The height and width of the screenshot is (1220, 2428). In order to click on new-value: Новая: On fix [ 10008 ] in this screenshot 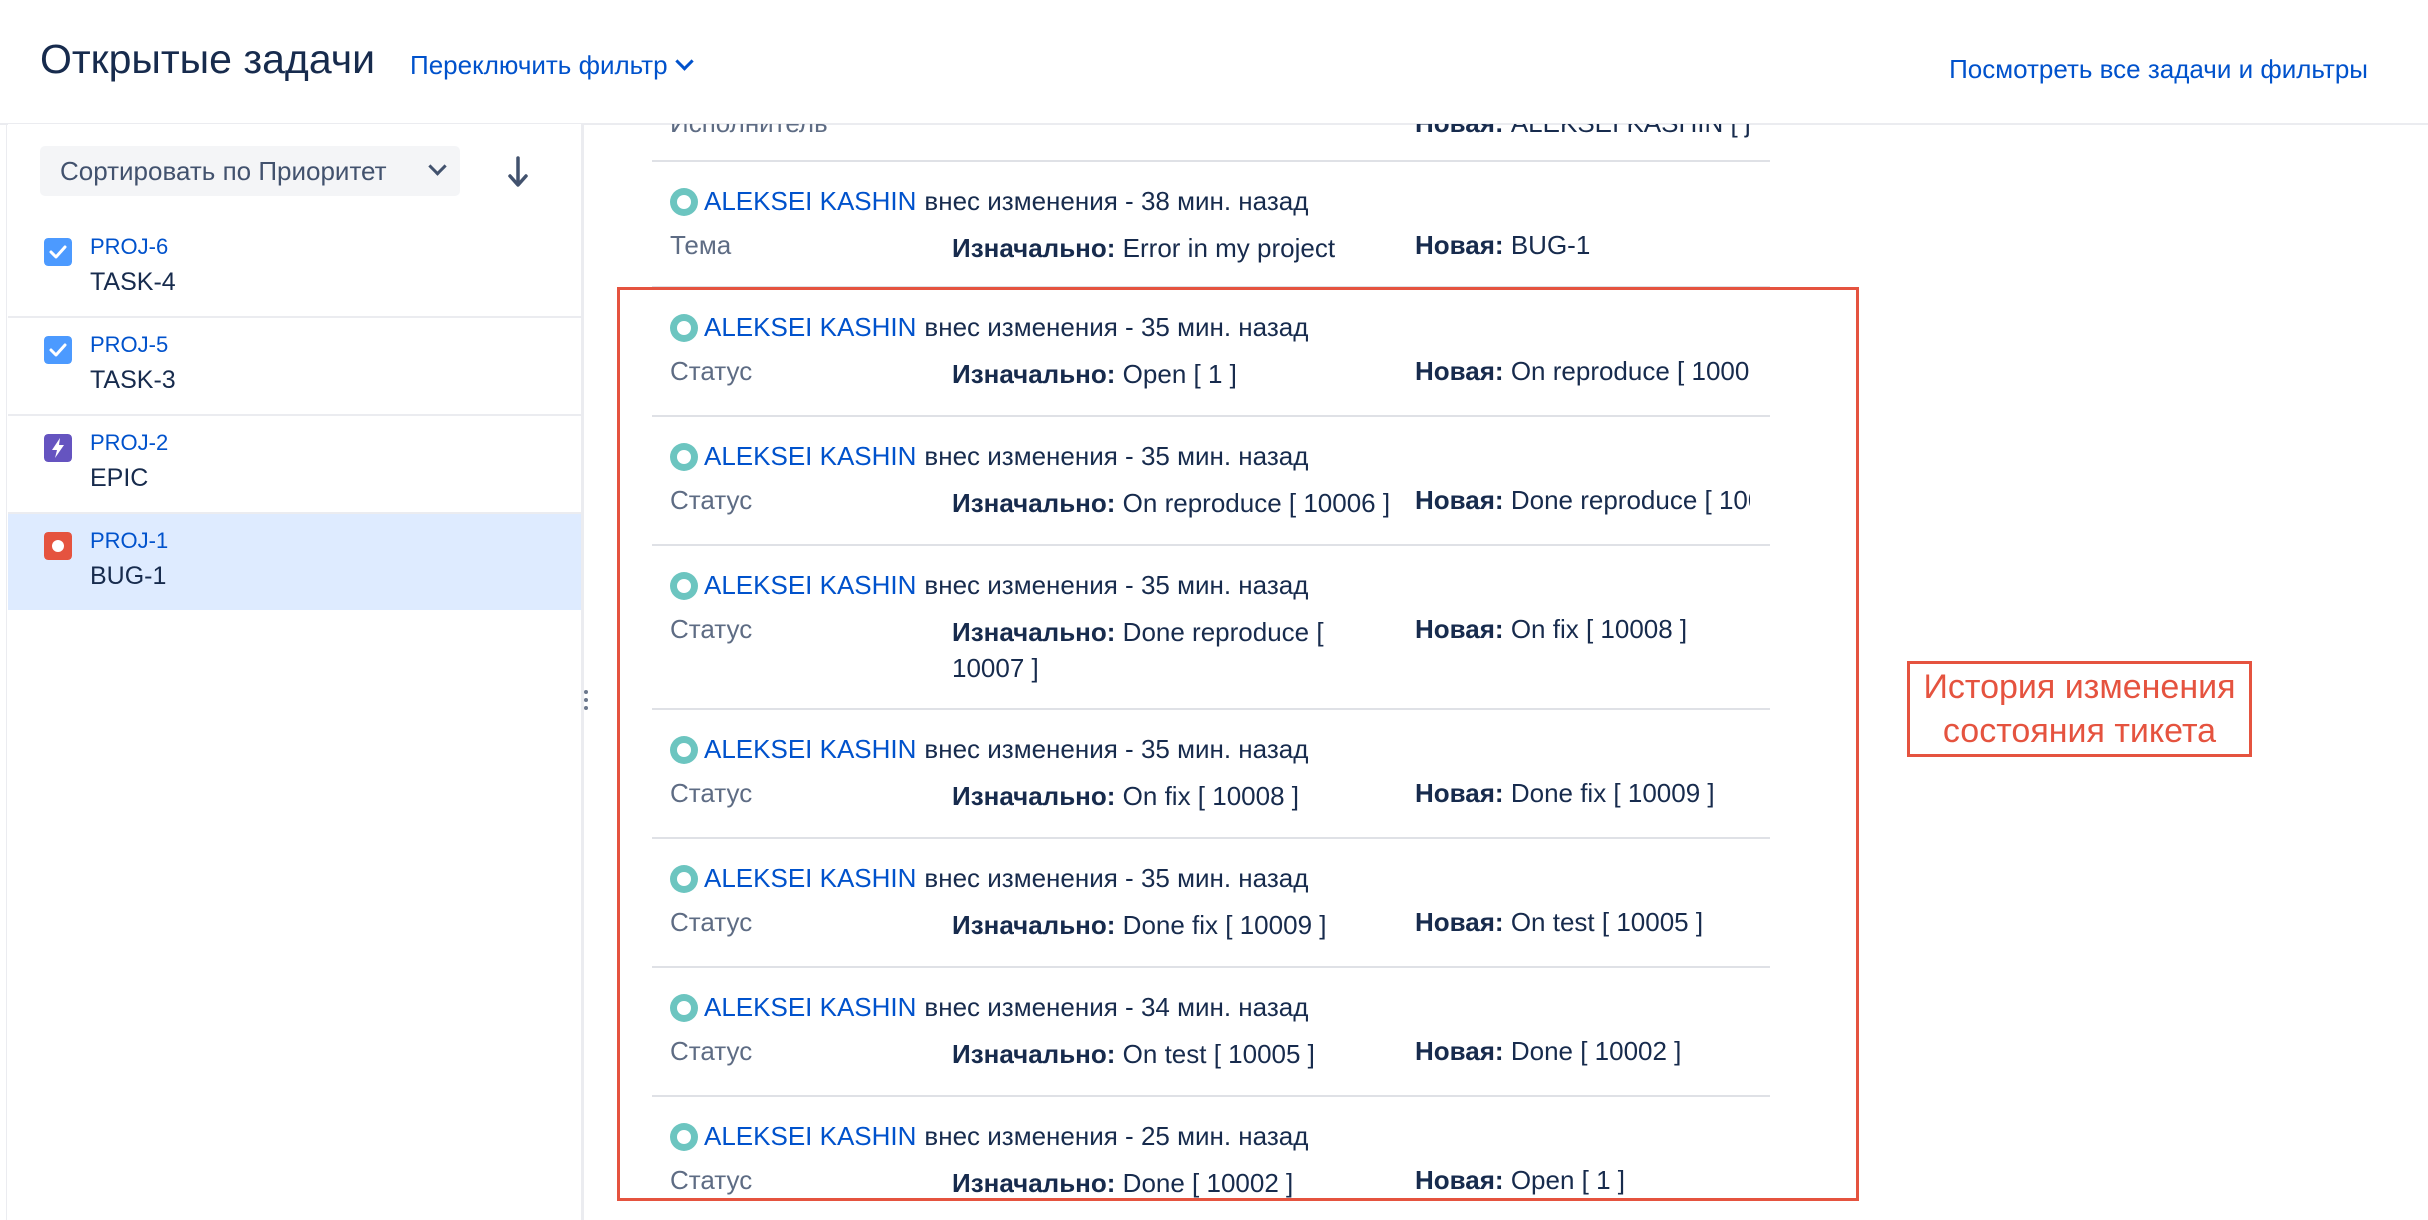, I will do `click(1582, 629)`.